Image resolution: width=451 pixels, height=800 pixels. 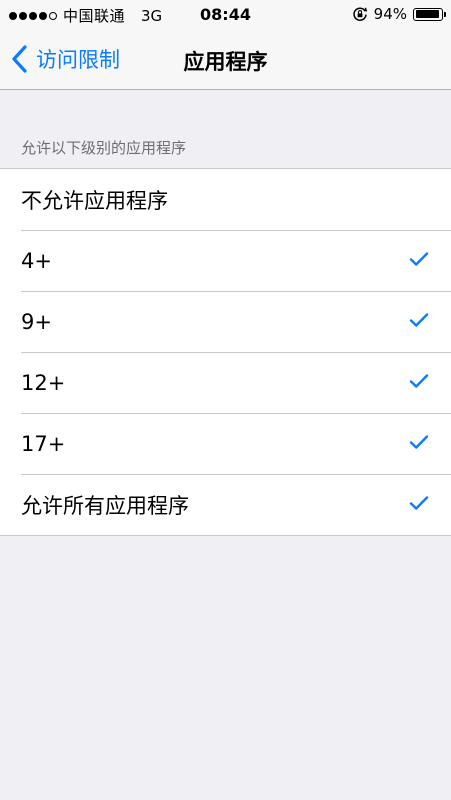 What do you see at coordinates (225, 260) in the screenshot?
I see `list-item: 4+` at bounding box center [225, 260].